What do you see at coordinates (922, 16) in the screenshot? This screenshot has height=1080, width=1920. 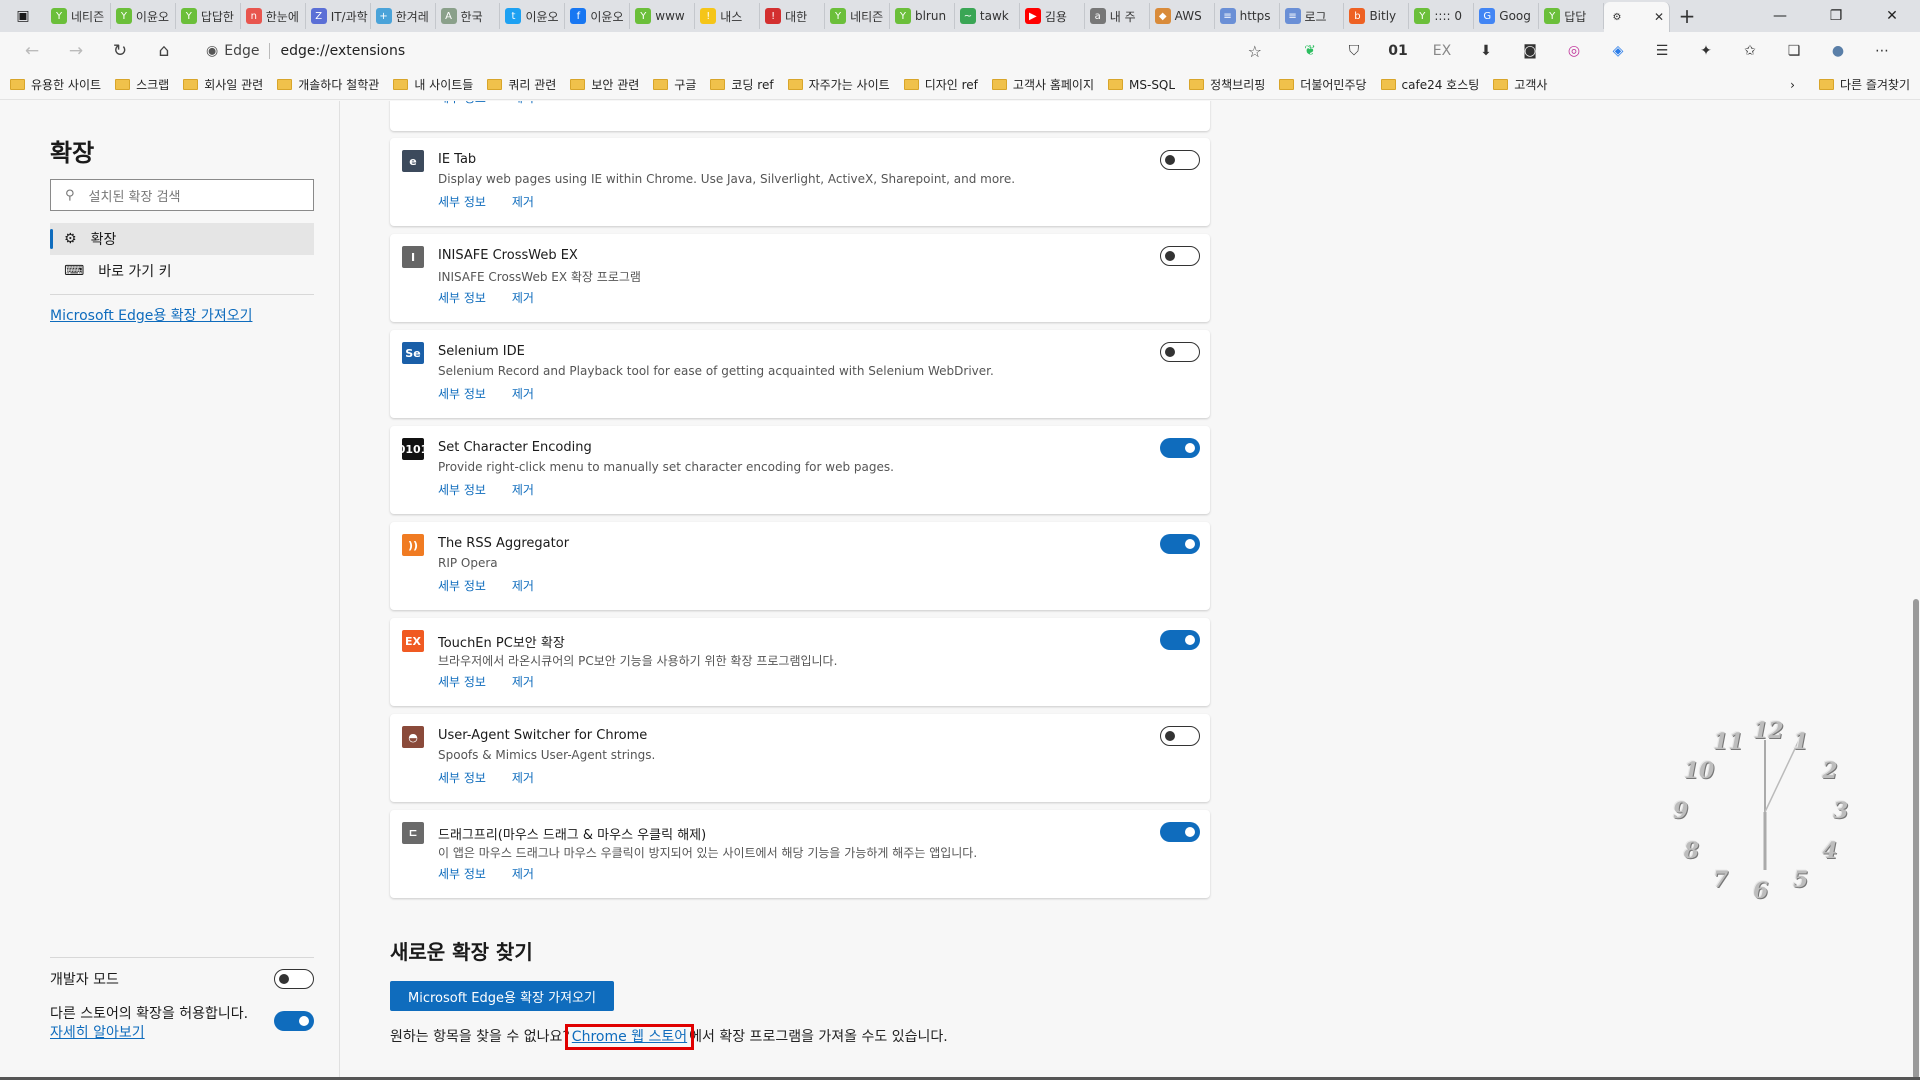 I see `browser-tab: Yblrun` at bounding box center [922, 16].